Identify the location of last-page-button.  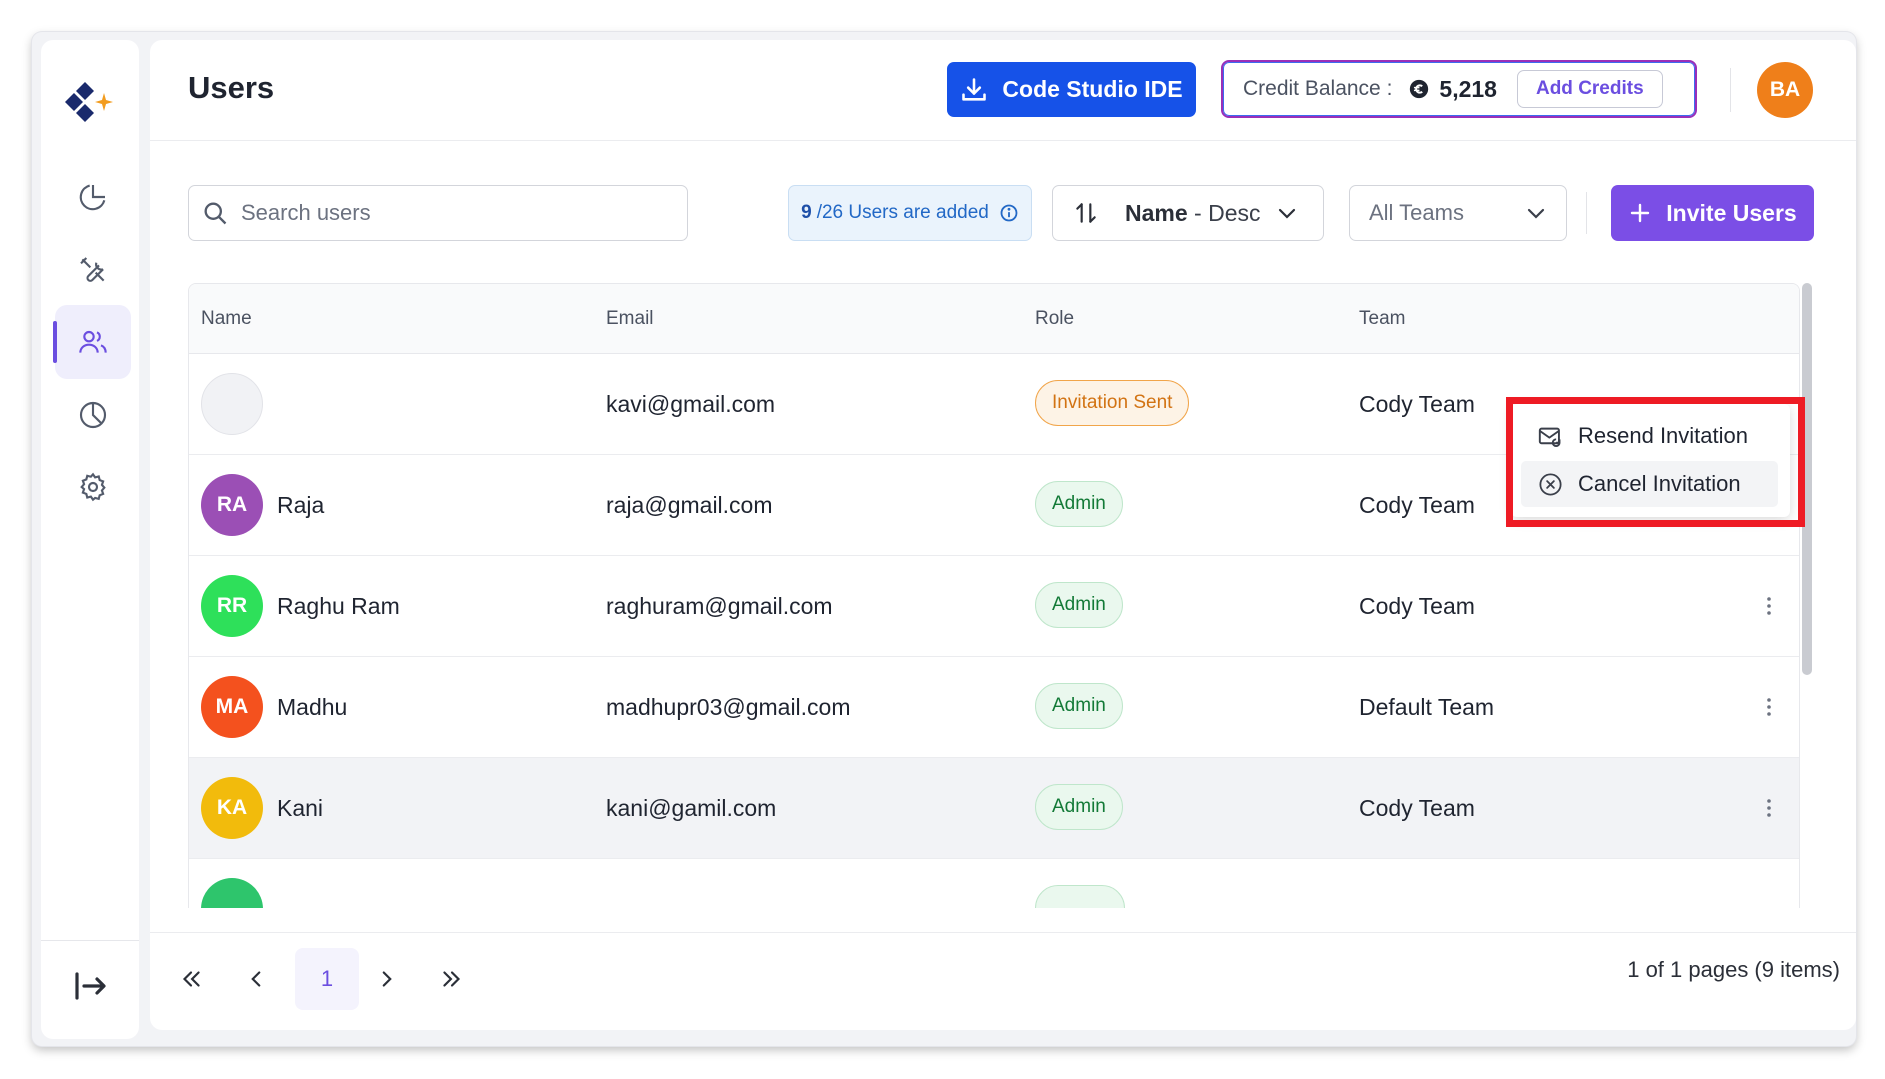
(452, 979).